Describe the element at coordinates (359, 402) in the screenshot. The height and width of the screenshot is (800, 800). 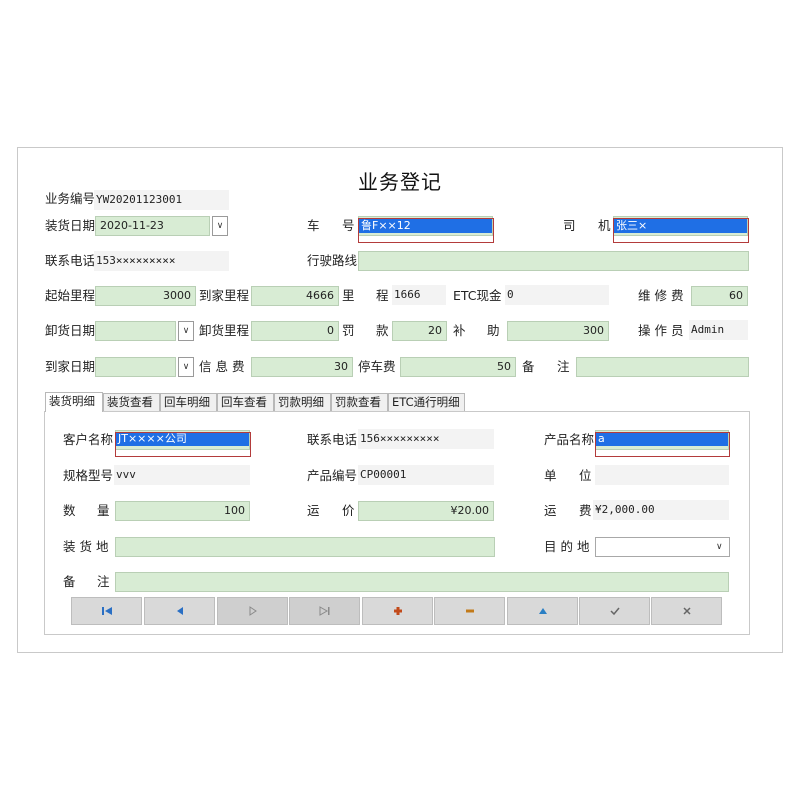
I see `tab-fine-view: 罚款查看` at that location.